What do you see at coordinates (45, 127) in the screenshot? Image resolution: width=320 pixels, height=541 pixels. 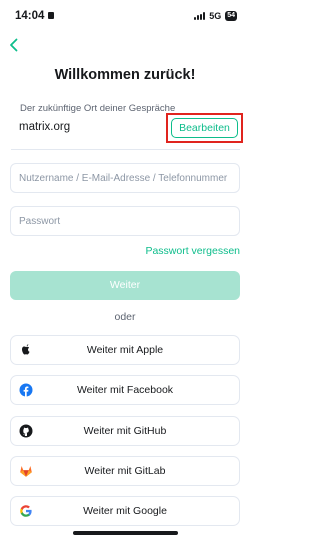 I see `server-name: matrix.org` at bounding box center [45, 127].